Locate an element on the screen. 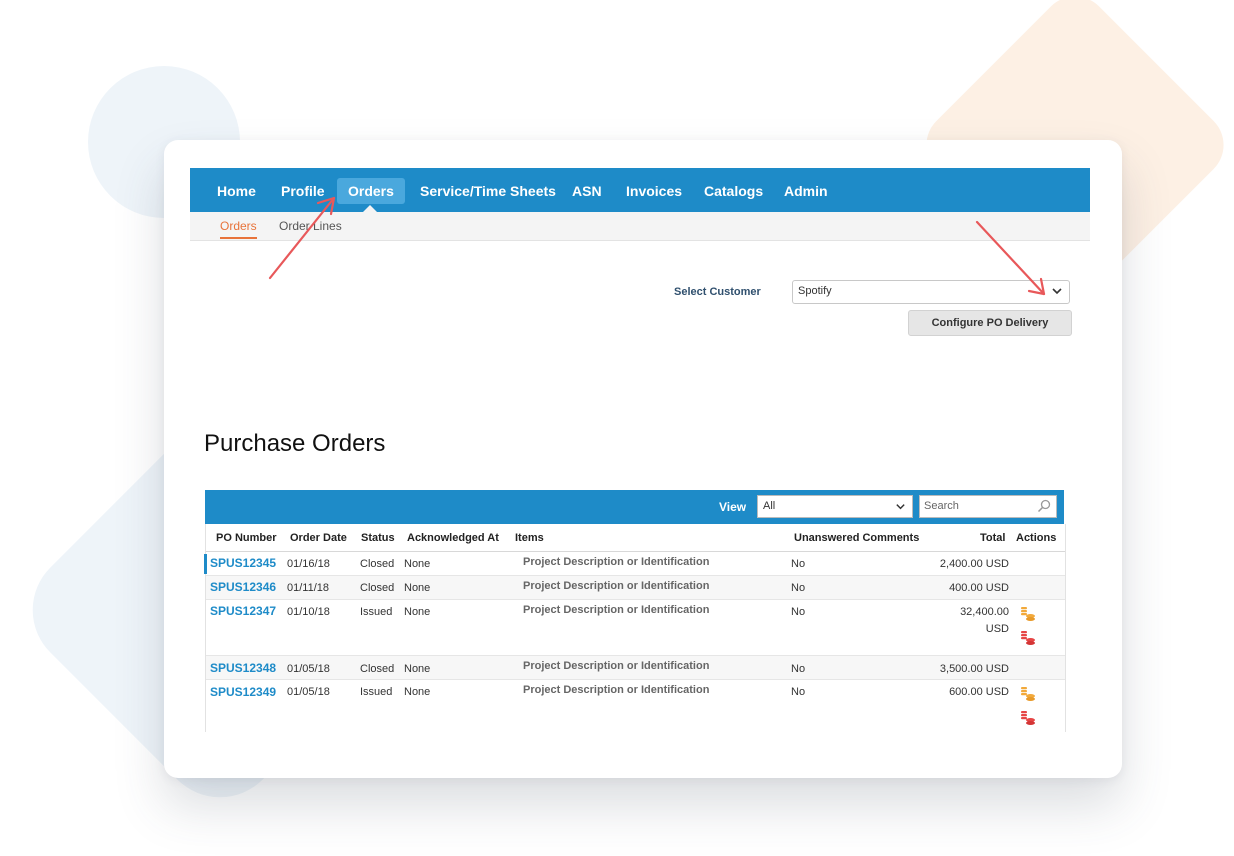 This screenshot has width=1234, height=856. col-header-po-number: PO Number is located at coordinates (246, 538).